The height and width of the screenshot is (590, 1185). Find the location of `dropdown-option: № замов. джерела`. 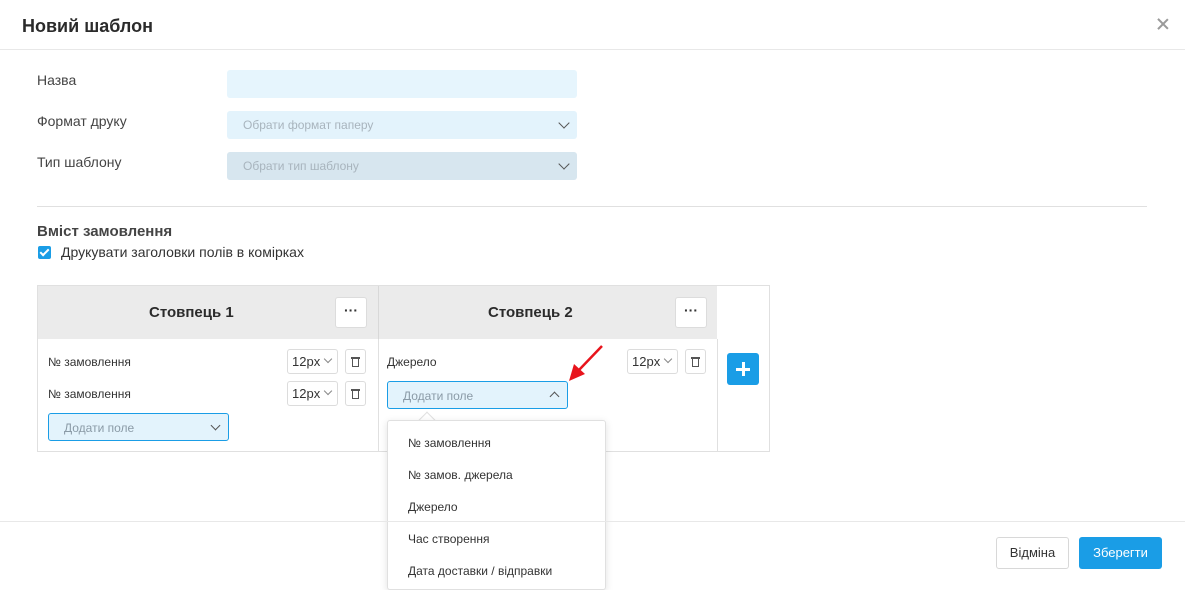

dropdown-option: № замов. джерела is located at coordinates (460, 475).